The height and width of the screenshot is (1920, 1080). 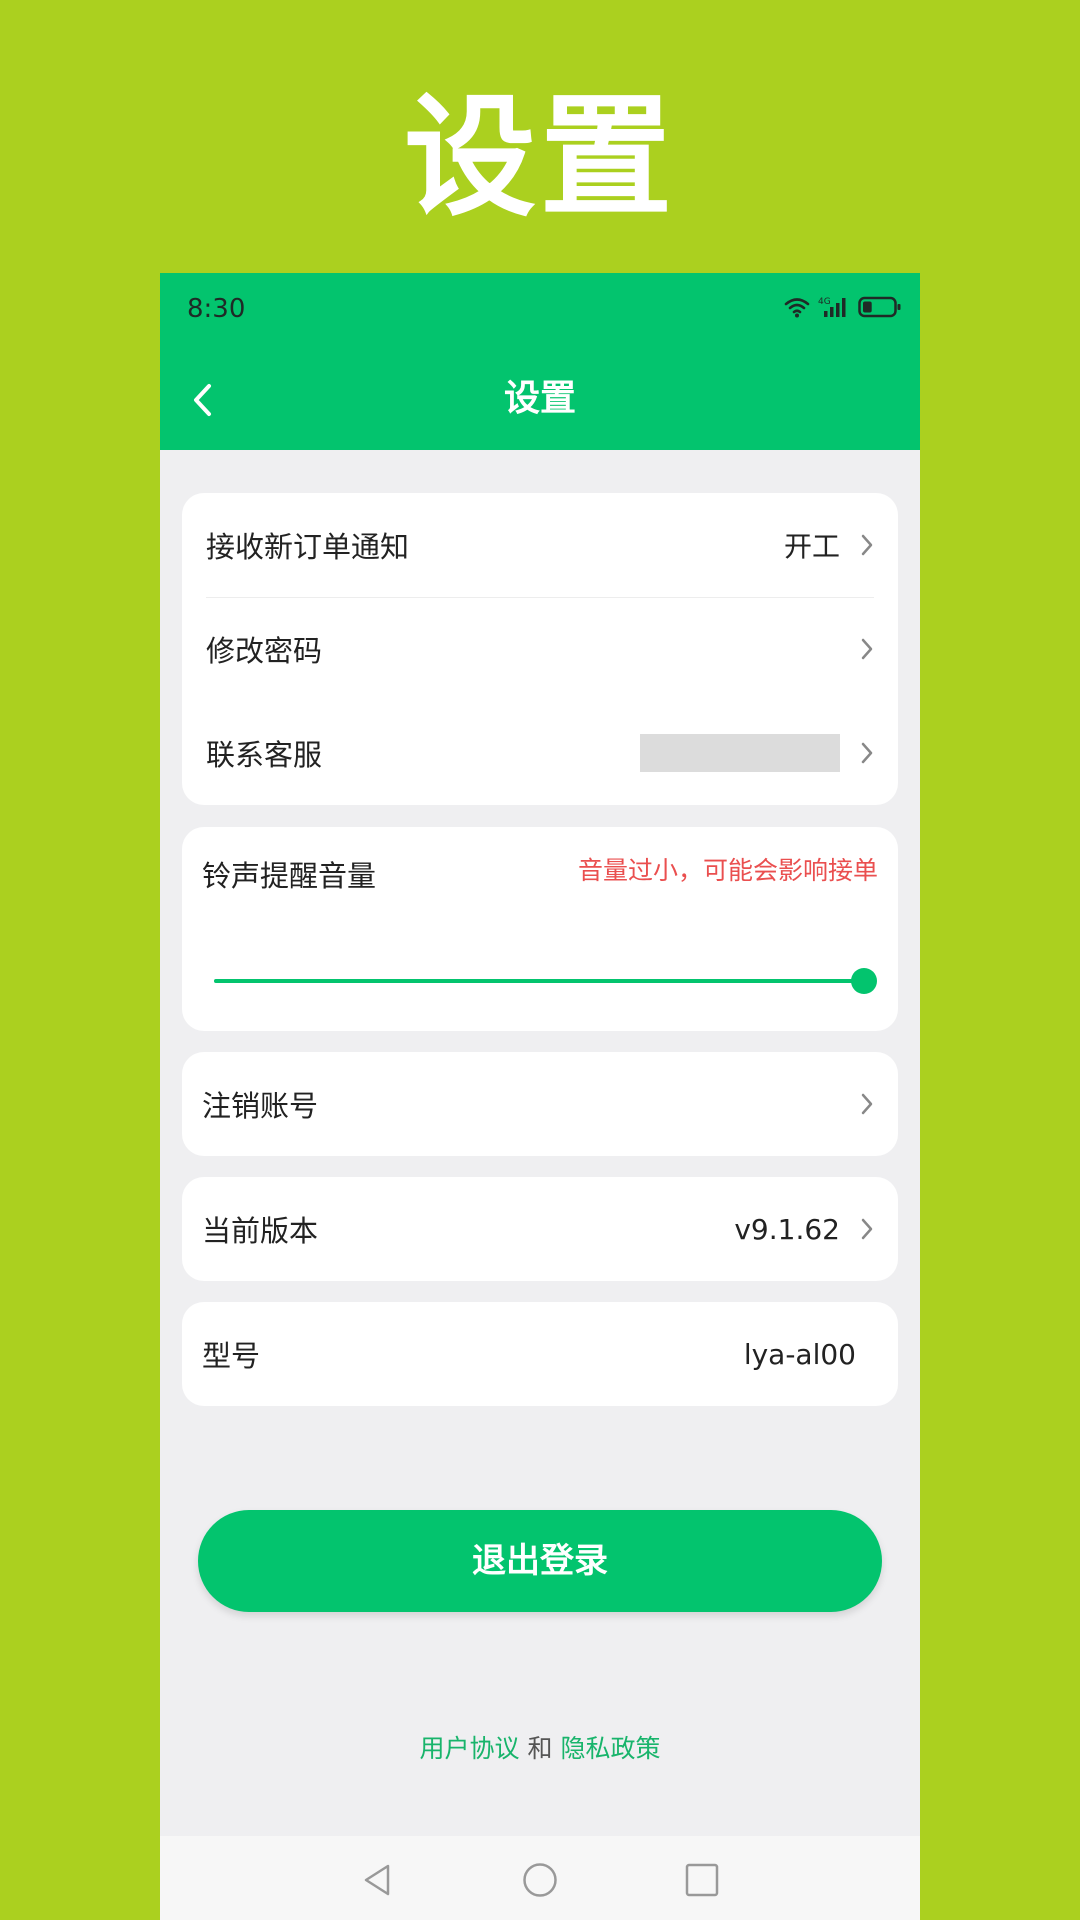 What do you see at coordinates (540, 1561) in the screenshot?
I see `logout-button: 退出登录` at bounding box center [540, 1561].